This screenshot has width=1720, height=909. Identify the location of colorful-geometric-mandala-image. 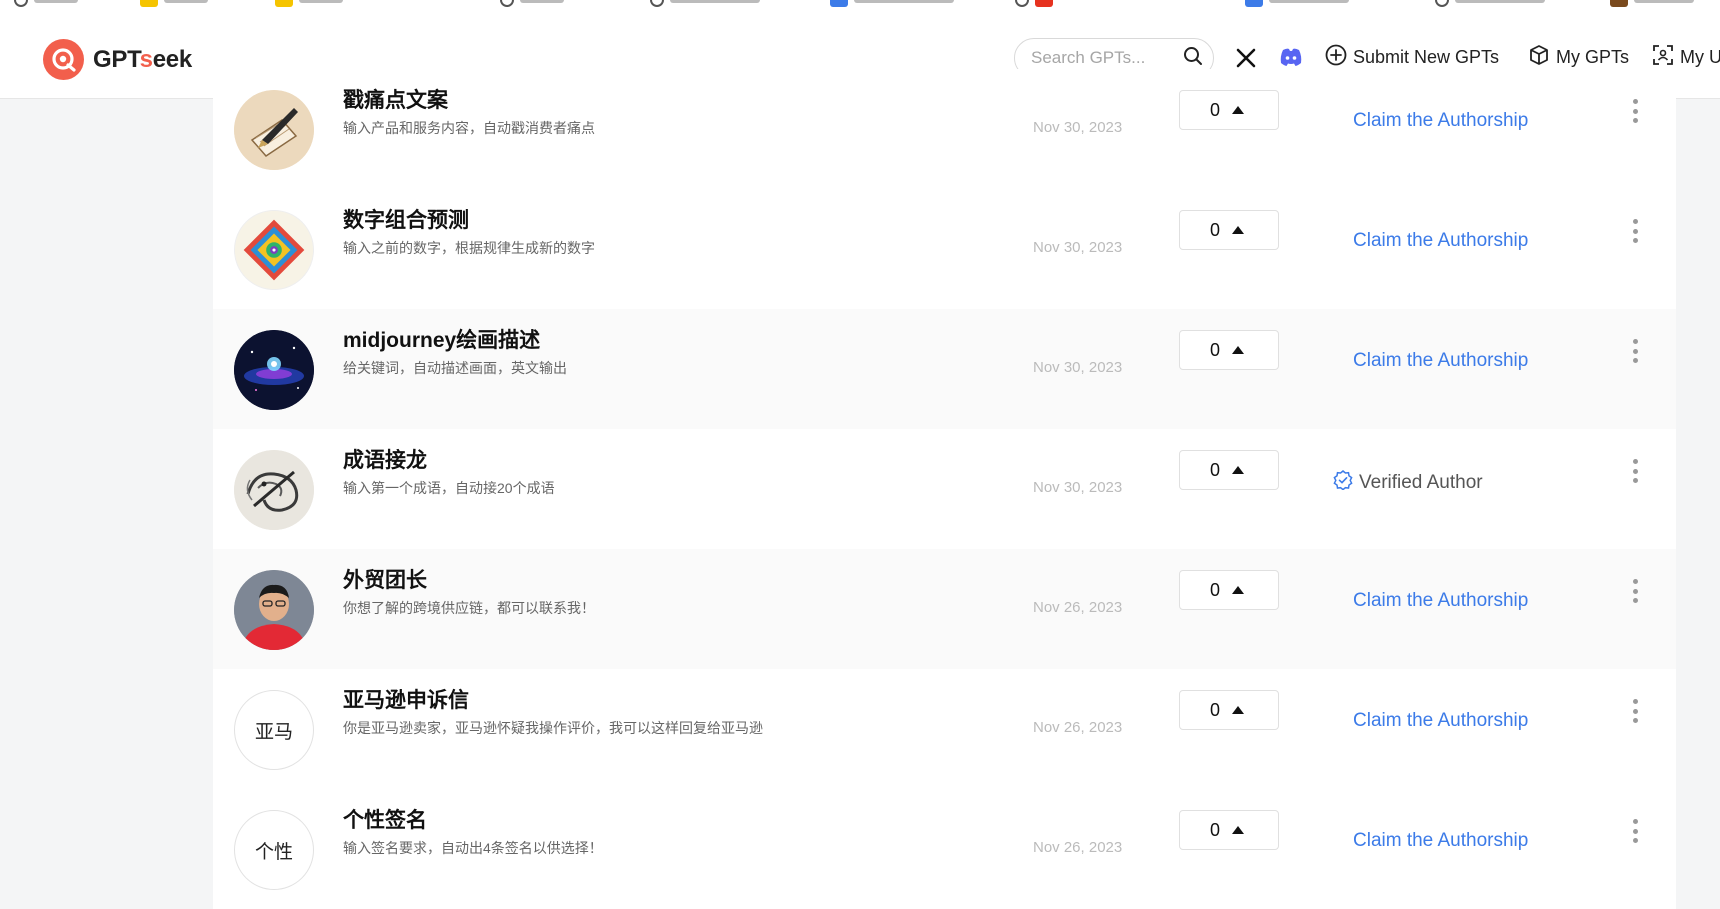
(274, 250).